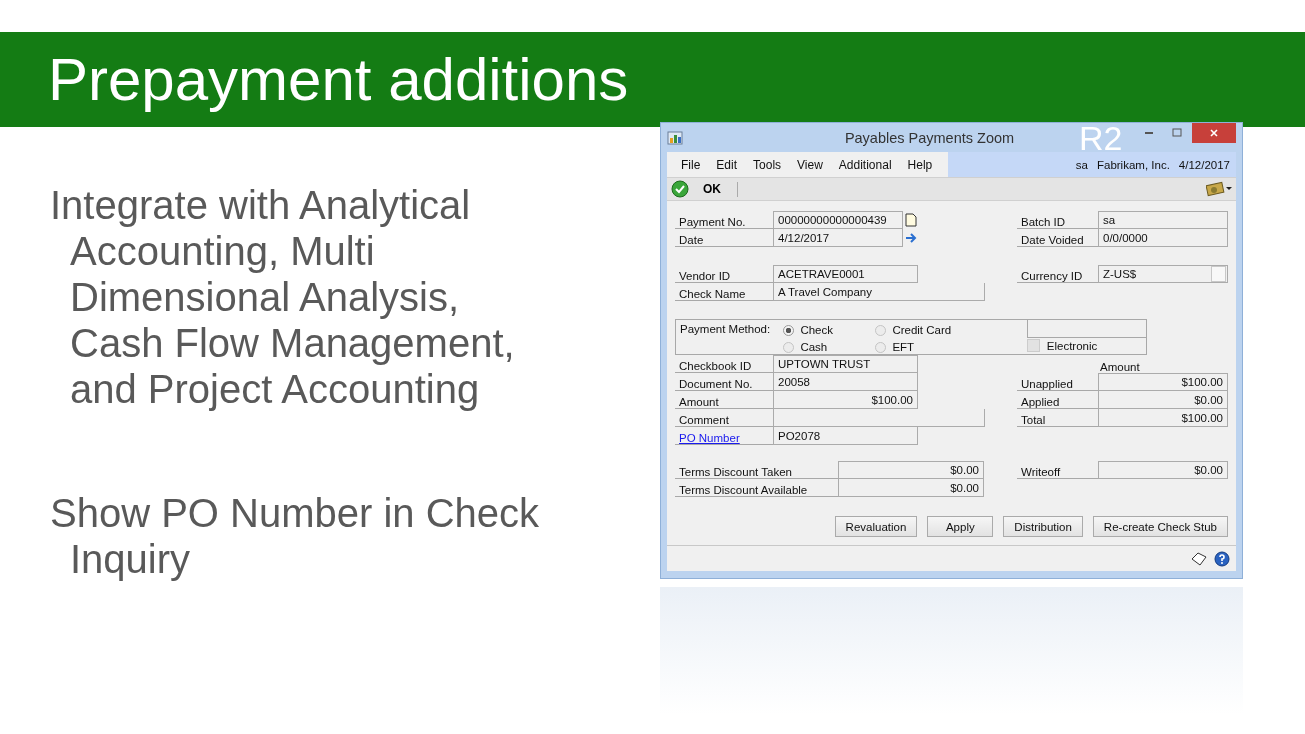  I want to click on input-field: UPTOWN TRUST, so click(845, 364).